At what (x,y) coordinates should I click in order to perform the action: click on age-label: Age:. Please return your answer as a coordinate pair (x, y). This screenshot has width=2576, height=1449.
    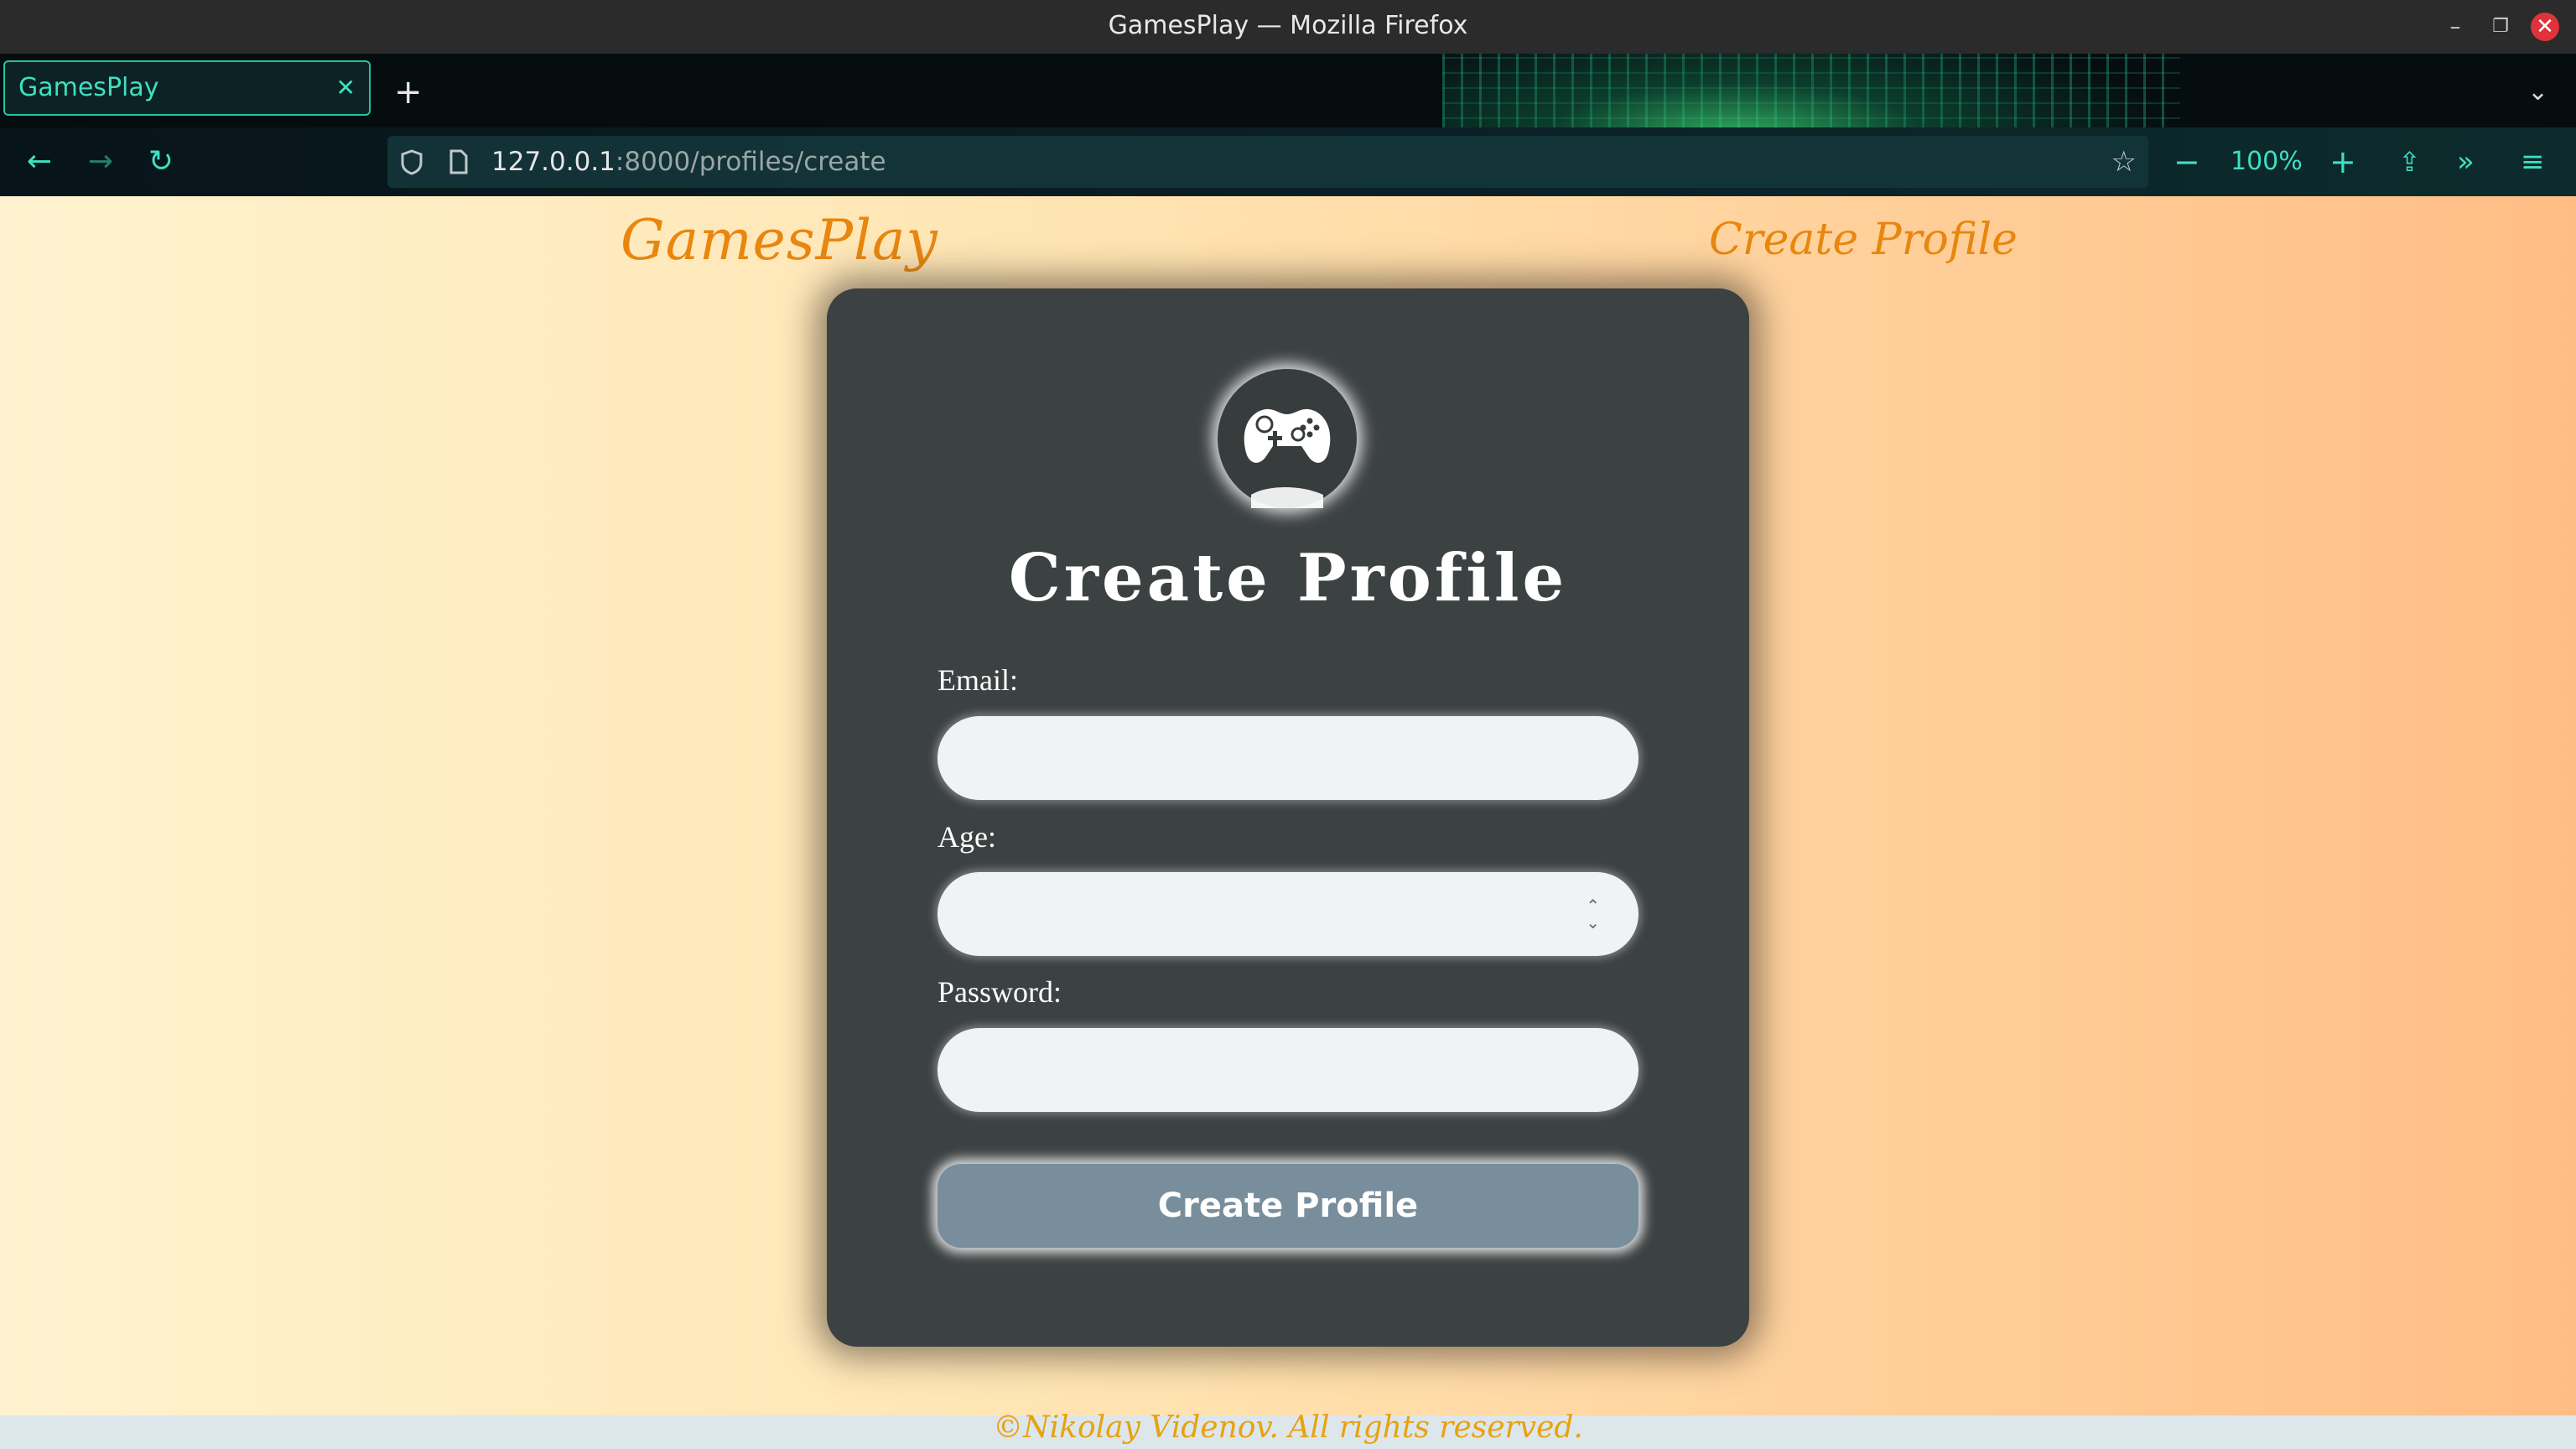
    Looking at the image, I should click on (966, 837).